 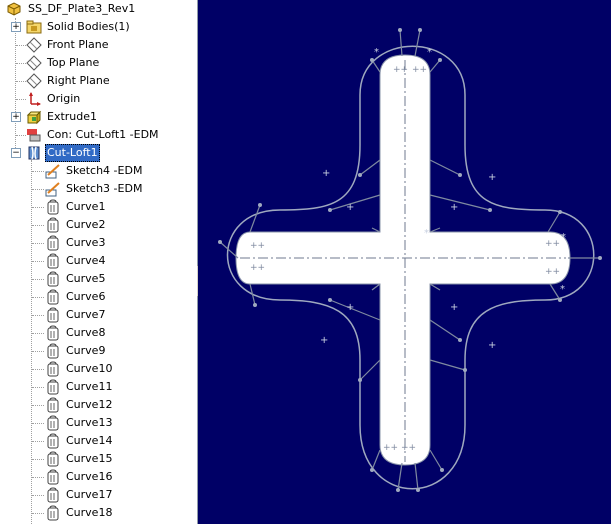 I want to click on tree-item-label: Curve10, so click(x=89, y=368).